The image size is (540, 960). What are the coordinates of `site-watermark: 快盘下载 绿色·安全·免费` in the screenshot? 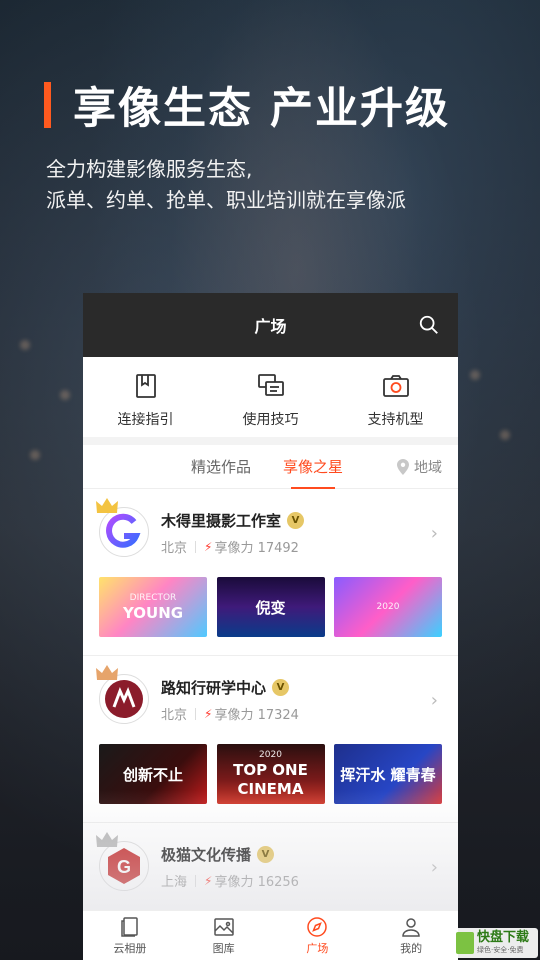 It's located at (495, 943).